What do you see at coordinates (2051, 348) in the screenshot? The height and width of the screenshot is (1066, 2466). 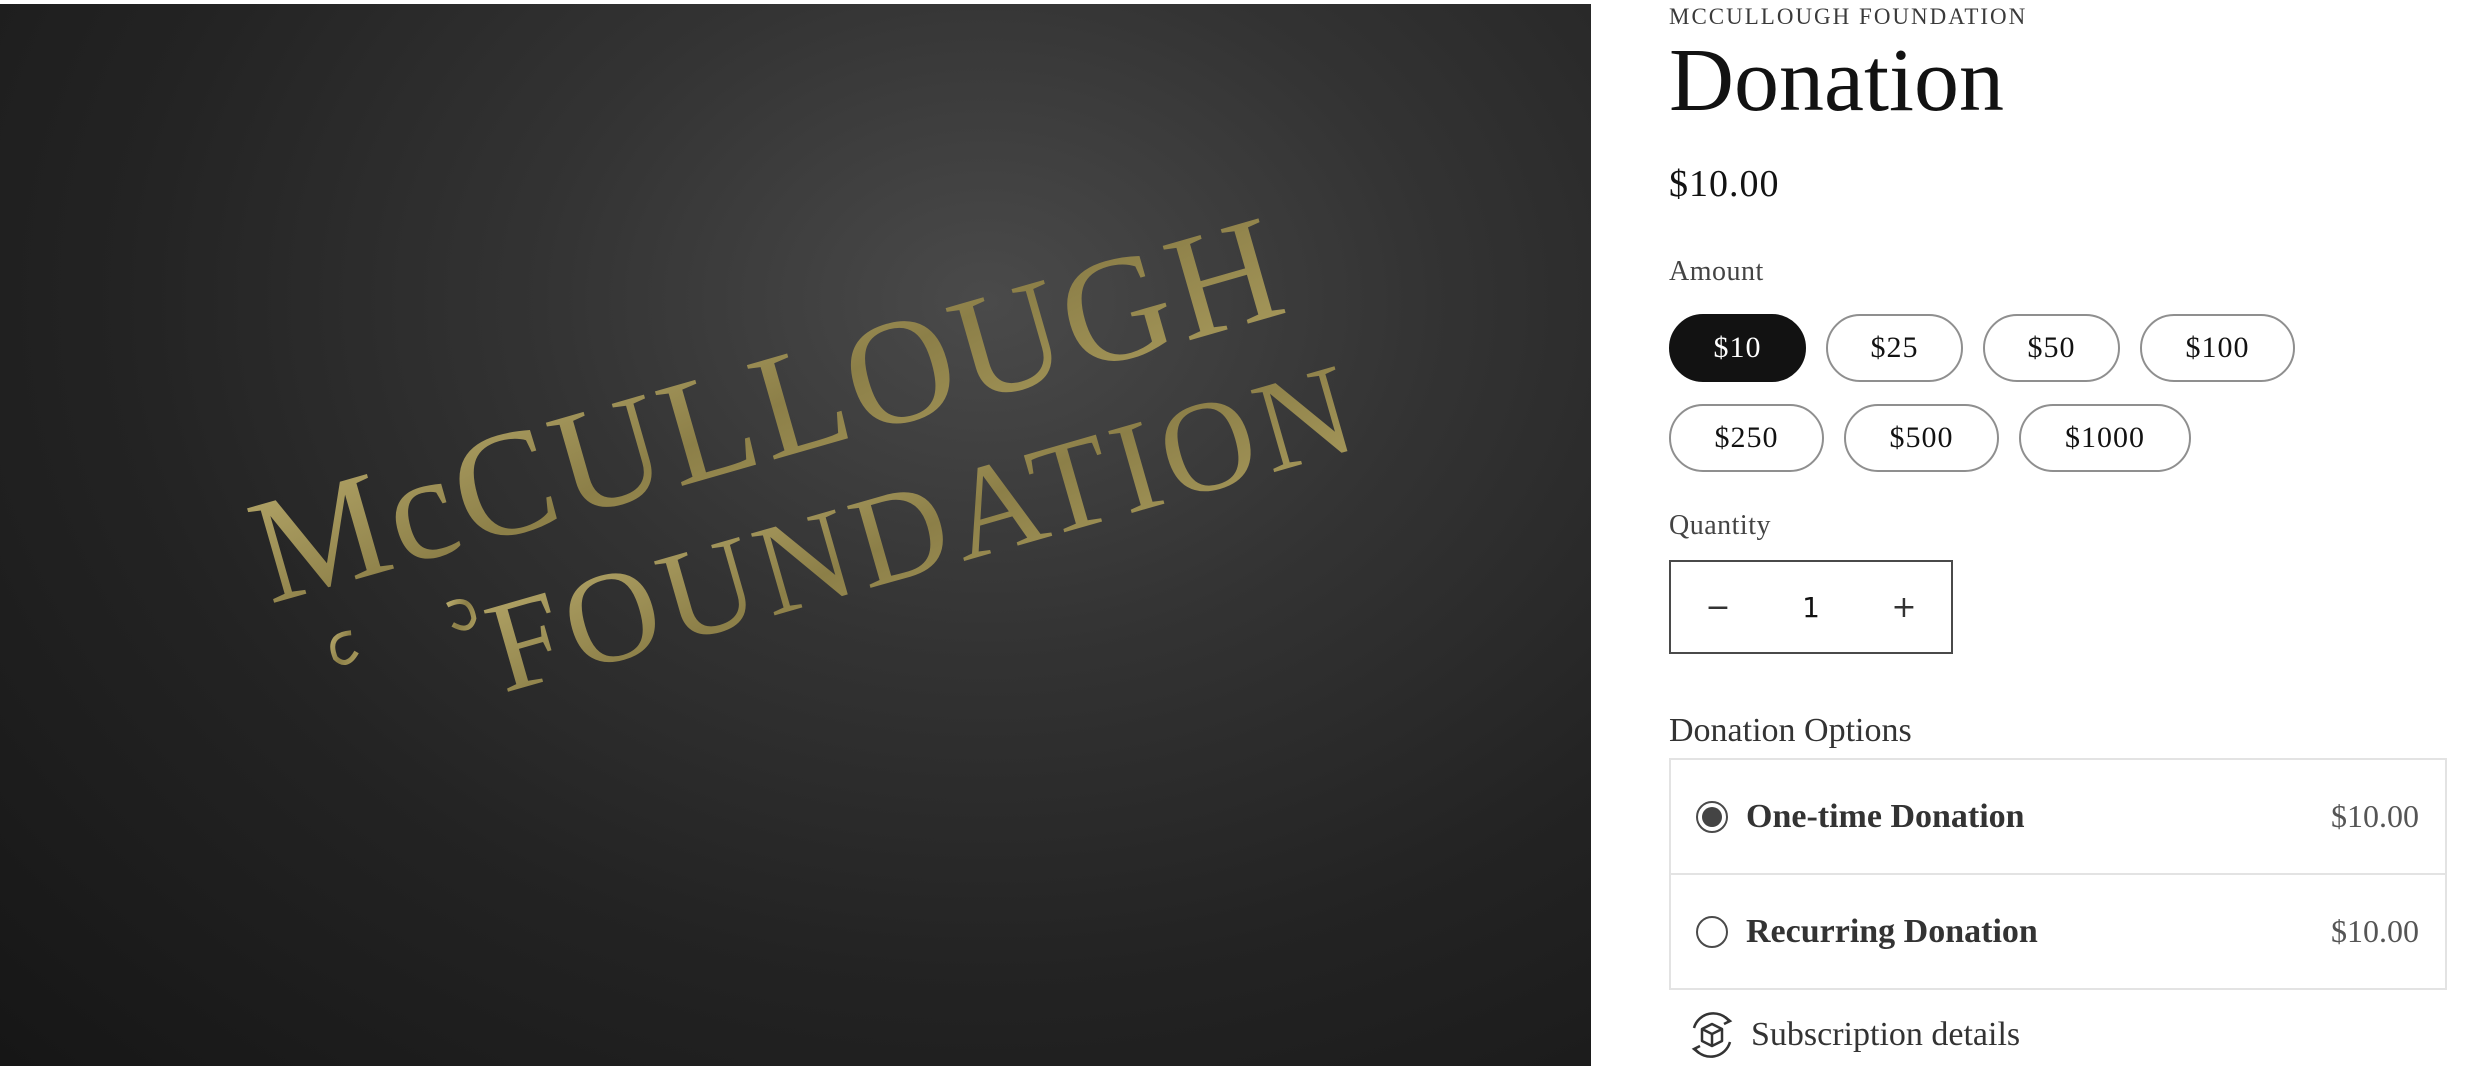 I see `amount-option-50: $50` at bounding box center [2051, 348].